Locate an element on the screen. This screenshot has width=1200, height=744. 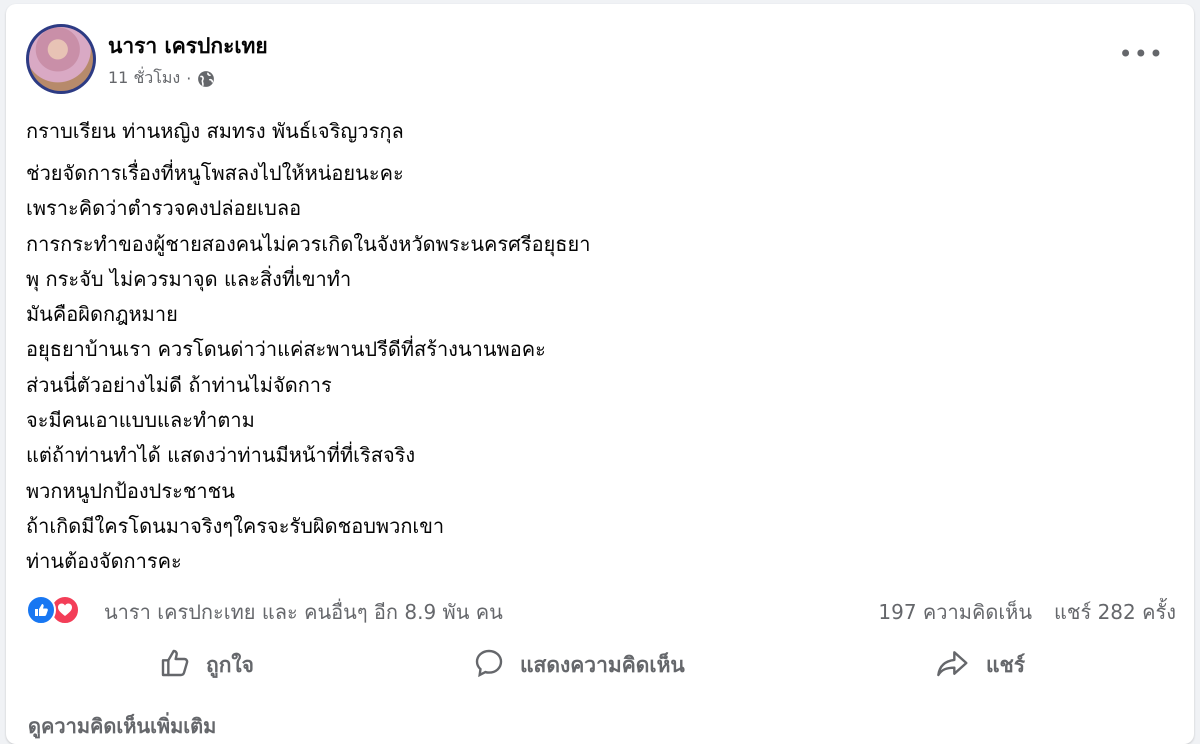
like-button: ถูกใจ is located at coordinates (206, 665).